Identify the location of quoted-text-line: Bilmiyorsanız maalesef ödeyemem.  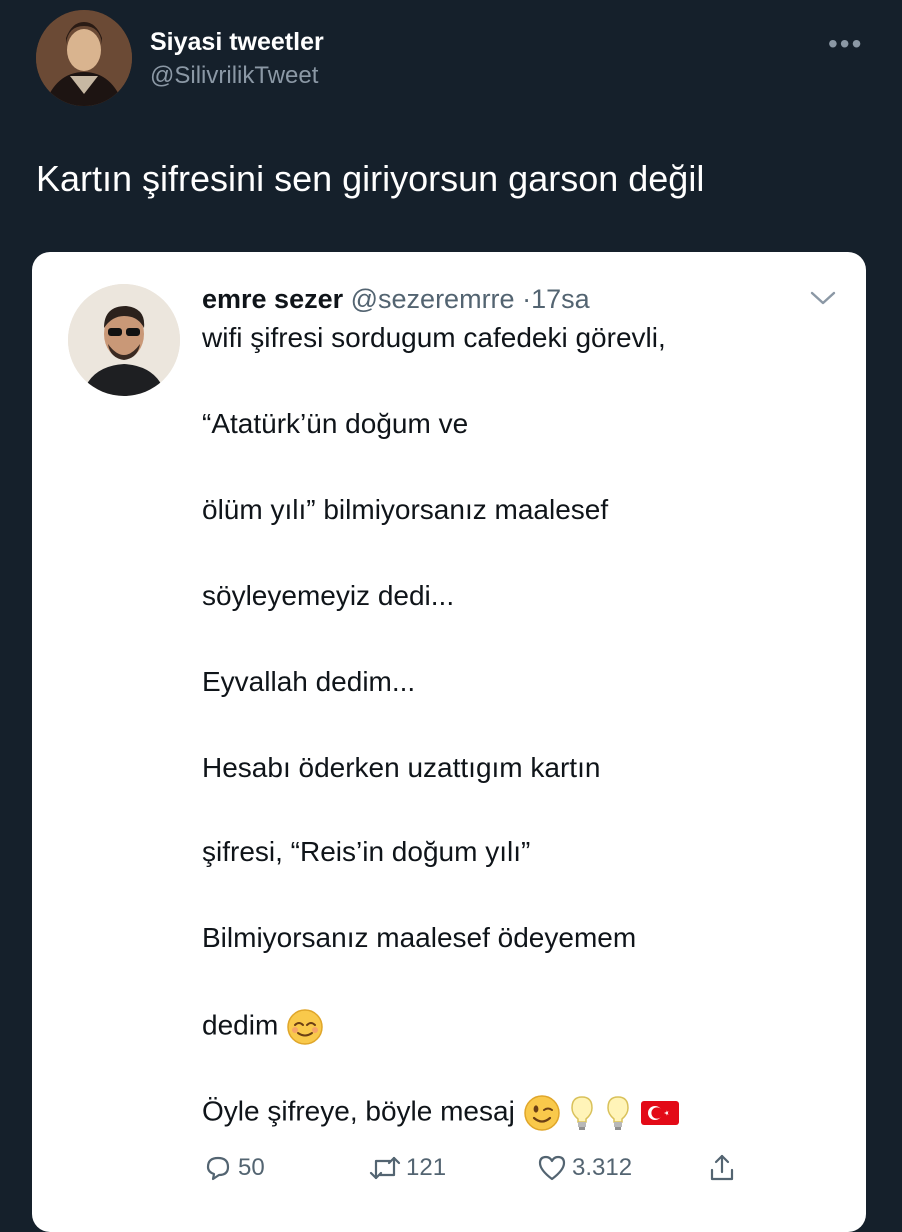
(419, 937).